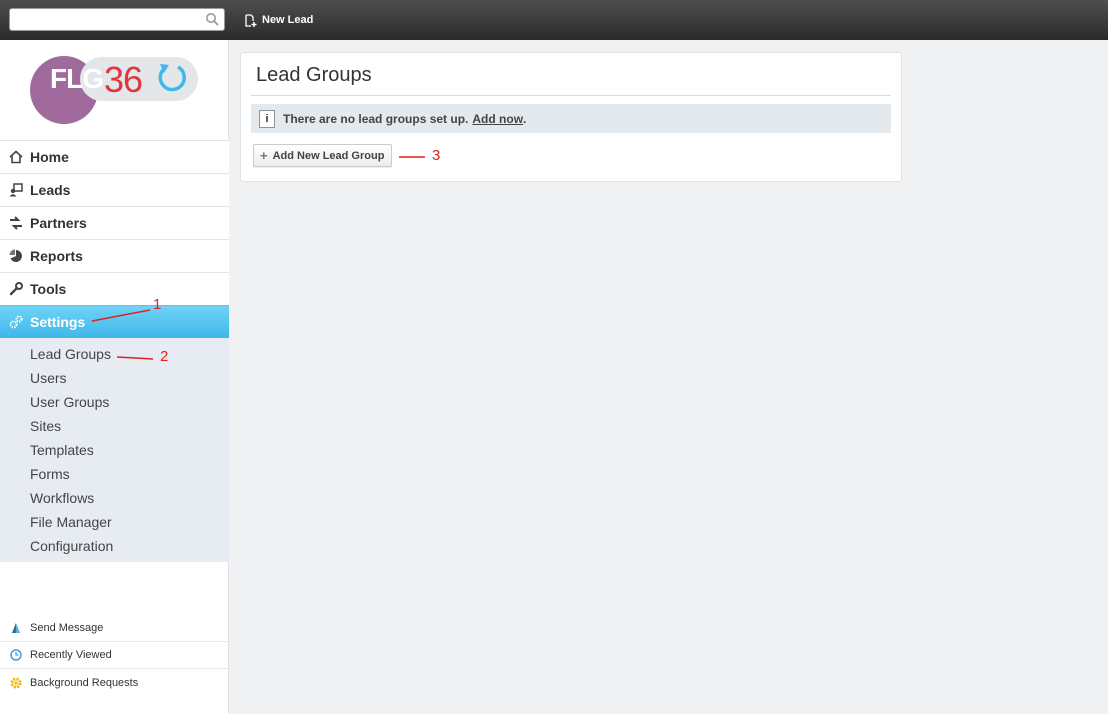 The image size is (1108, 714). I want to click on nav-item-tools: Tools, so click(114, 288).